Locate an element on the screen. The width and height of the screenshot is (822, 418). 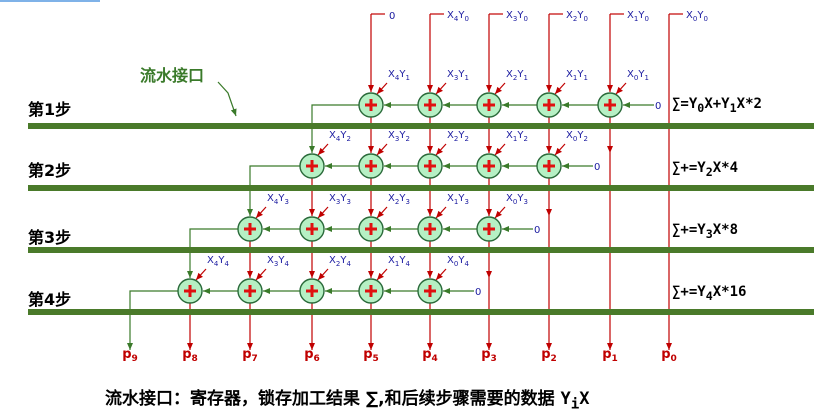
pipeline-label-arrow is located at coordinates (227, 99).